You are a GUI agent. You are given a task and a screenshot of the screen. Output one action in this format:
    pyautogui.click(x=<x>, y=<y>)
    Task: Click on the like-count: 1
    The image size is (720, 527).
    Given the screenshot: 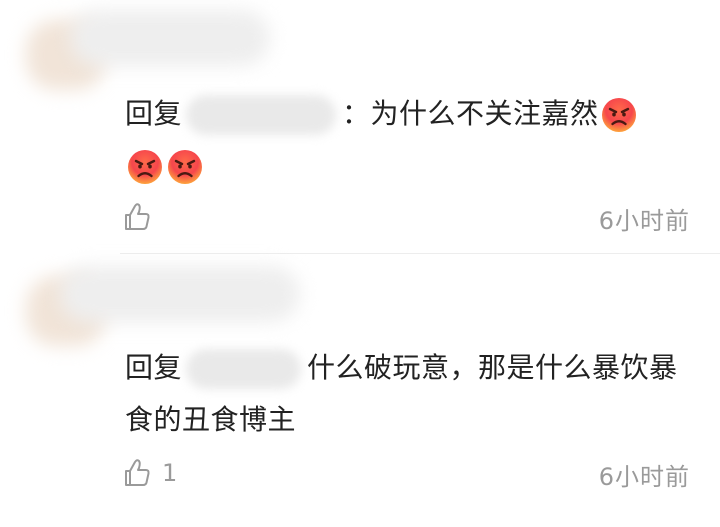 What is the action you would take?
    pyautogui.click(x=170, y=473)
    